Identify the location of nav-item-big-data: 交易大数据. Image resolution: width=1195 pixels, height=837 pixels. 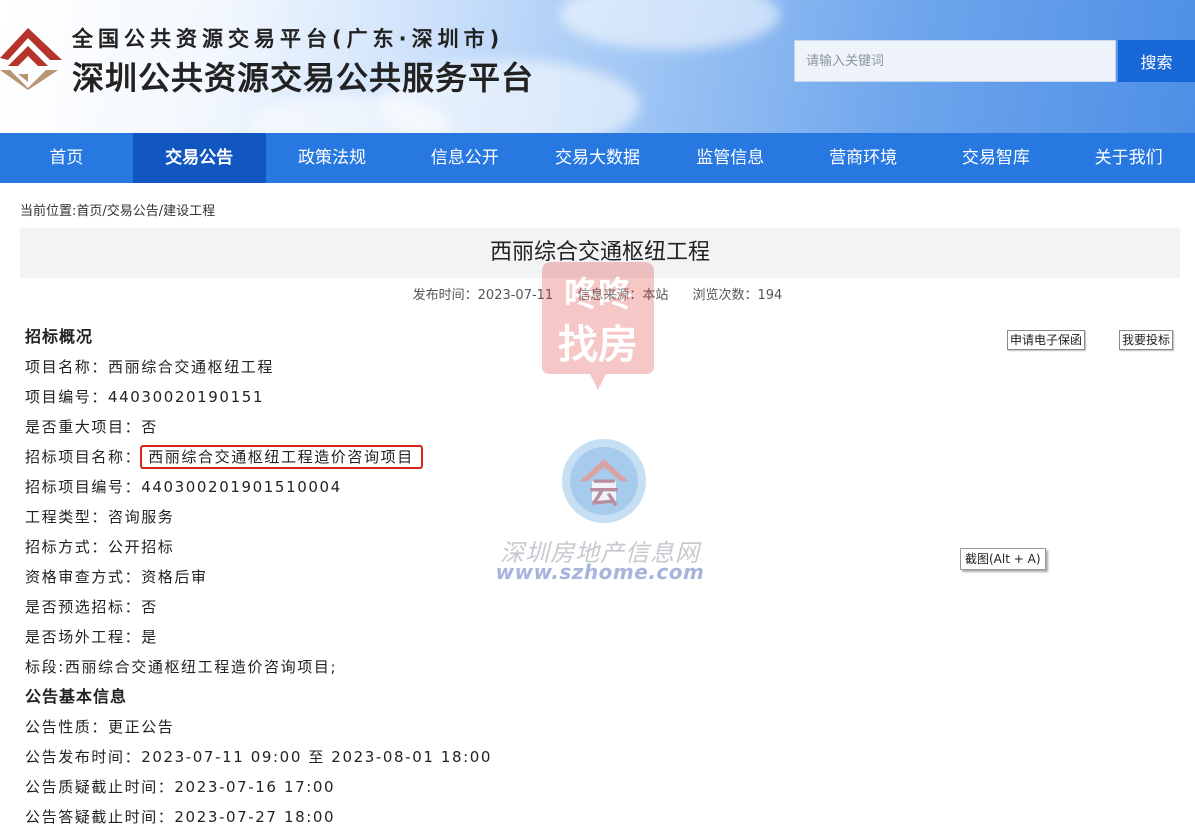
(597, 158).